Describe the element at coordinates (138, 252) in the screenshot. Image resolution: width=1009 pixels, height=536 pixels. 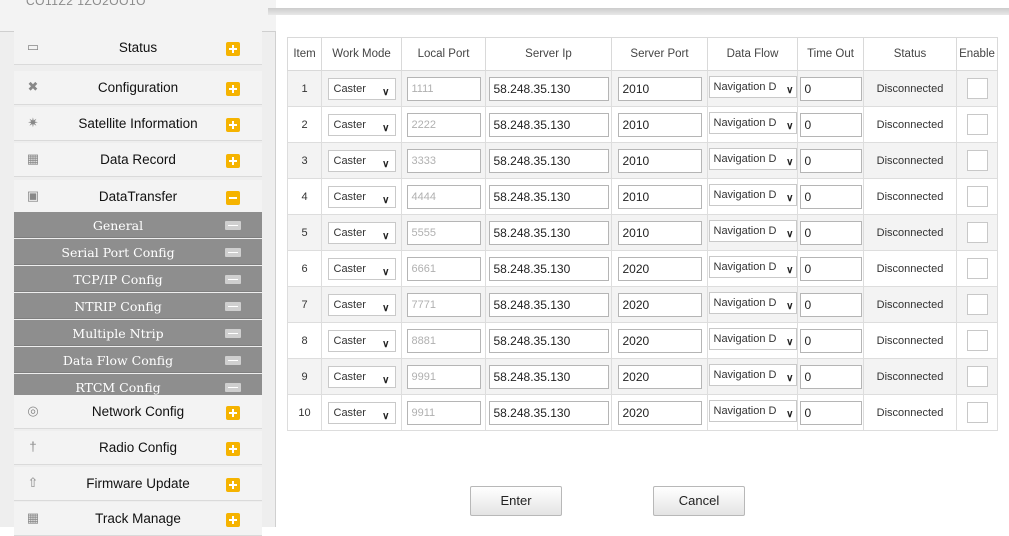
I see `submenu-item-serial-port-config: Serial Port Config` at that location.